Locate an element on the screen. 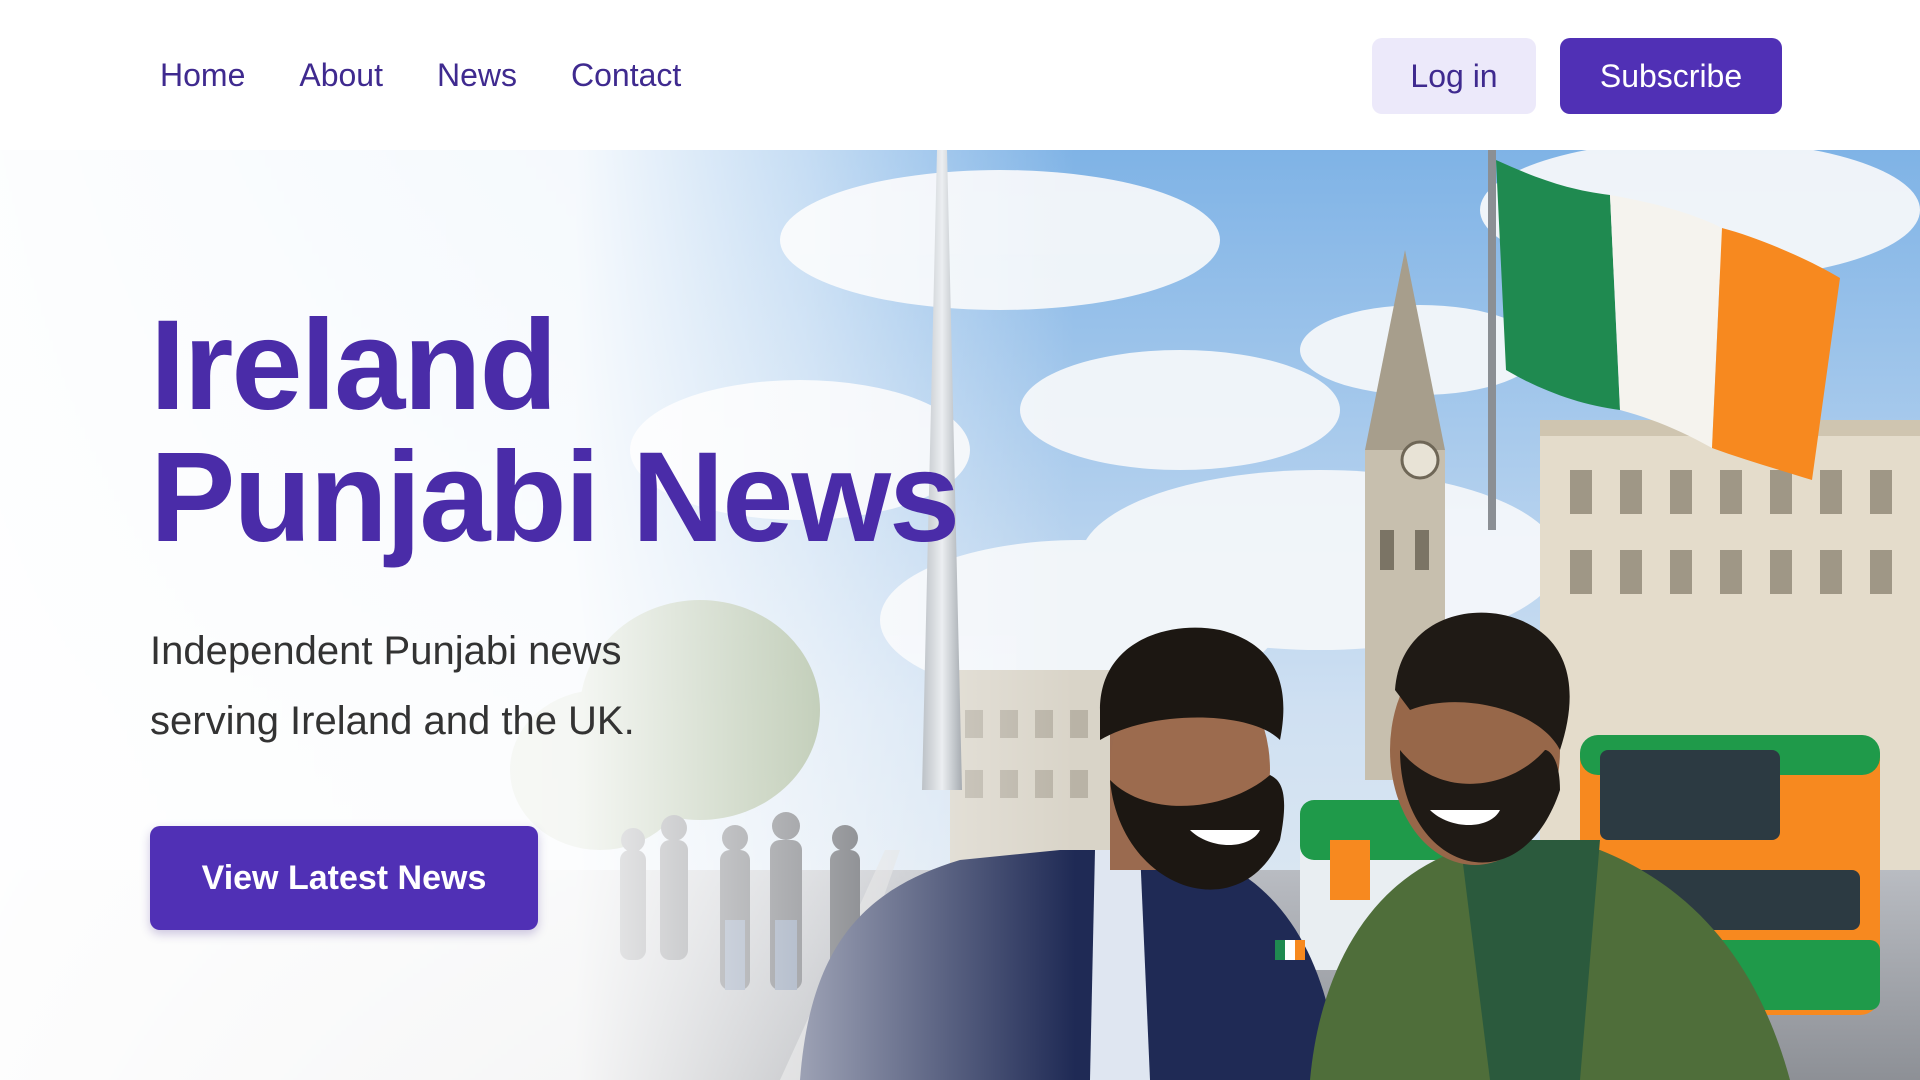 This screenshot has height=1080, width=1920. nav-link-about: About is located at coordinates (341, 75).